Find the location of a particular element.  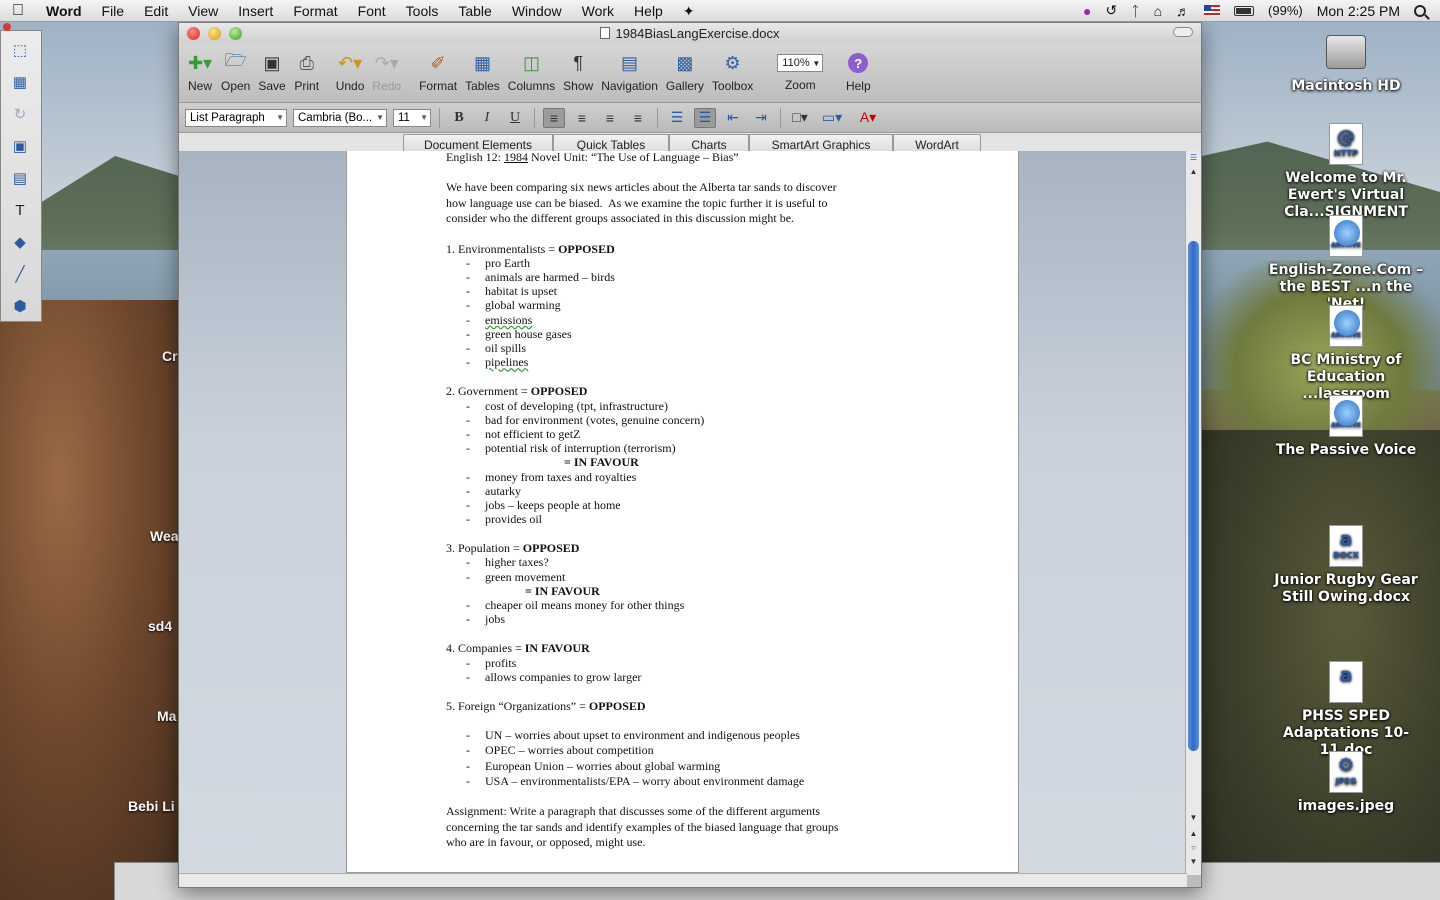

help-button: ? Help is located at coordinates (858, 71).